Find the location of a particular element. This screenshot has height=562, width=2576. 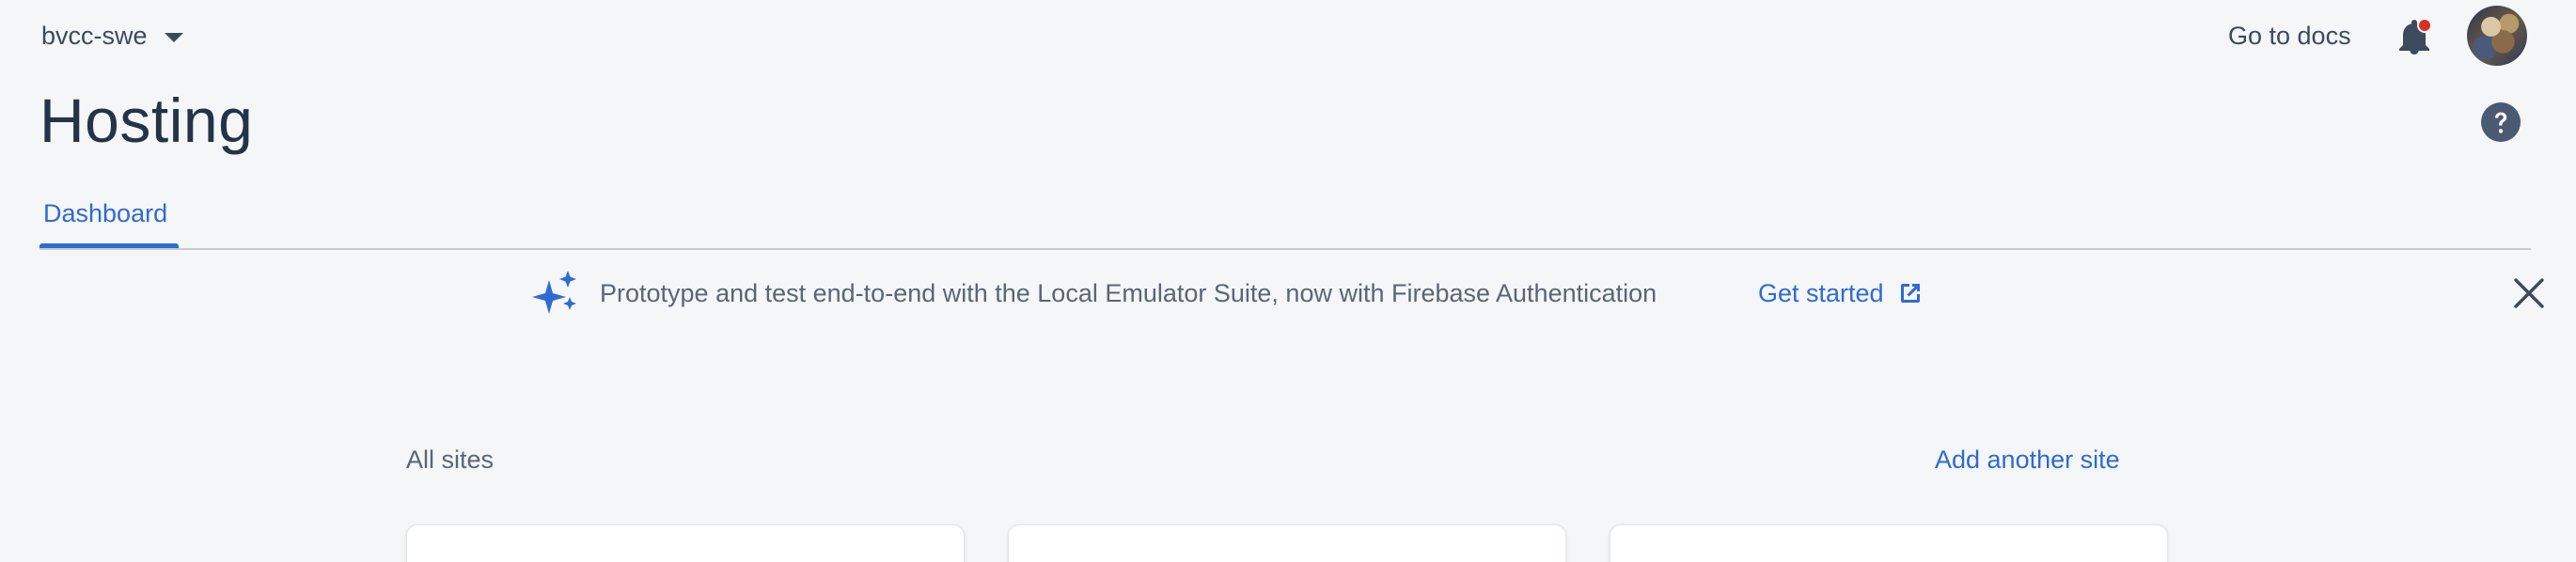

notifications-button is located at coordinates (2414, 37).